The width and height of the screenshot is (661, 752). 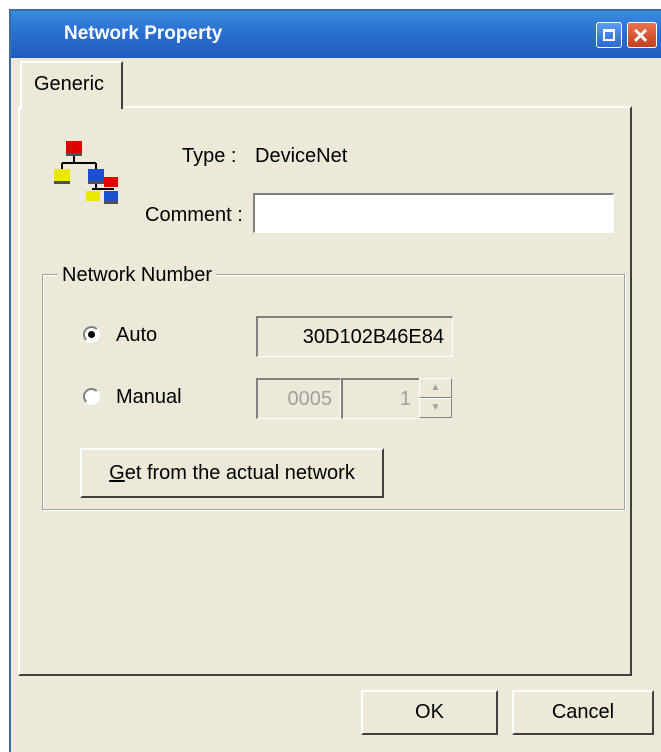 I want to click on tab-generic: Generic, so click(x=71, y=85).